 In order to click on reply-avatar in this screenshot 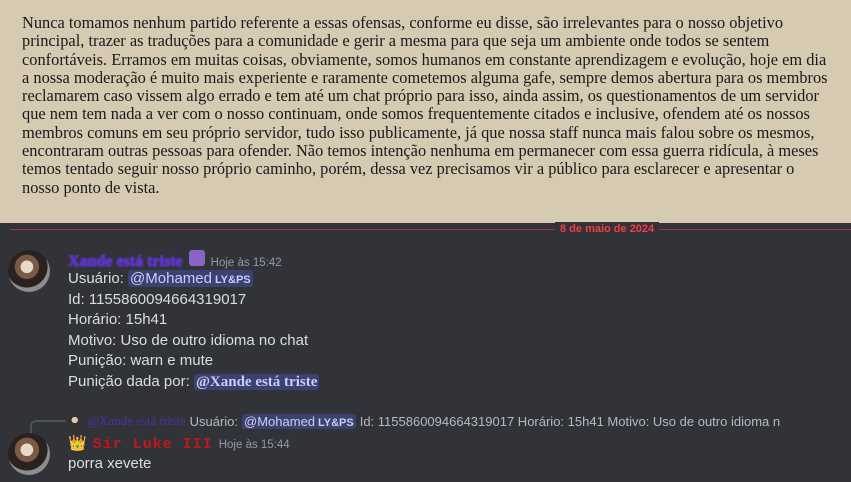, I will do `click(75, 421)`.